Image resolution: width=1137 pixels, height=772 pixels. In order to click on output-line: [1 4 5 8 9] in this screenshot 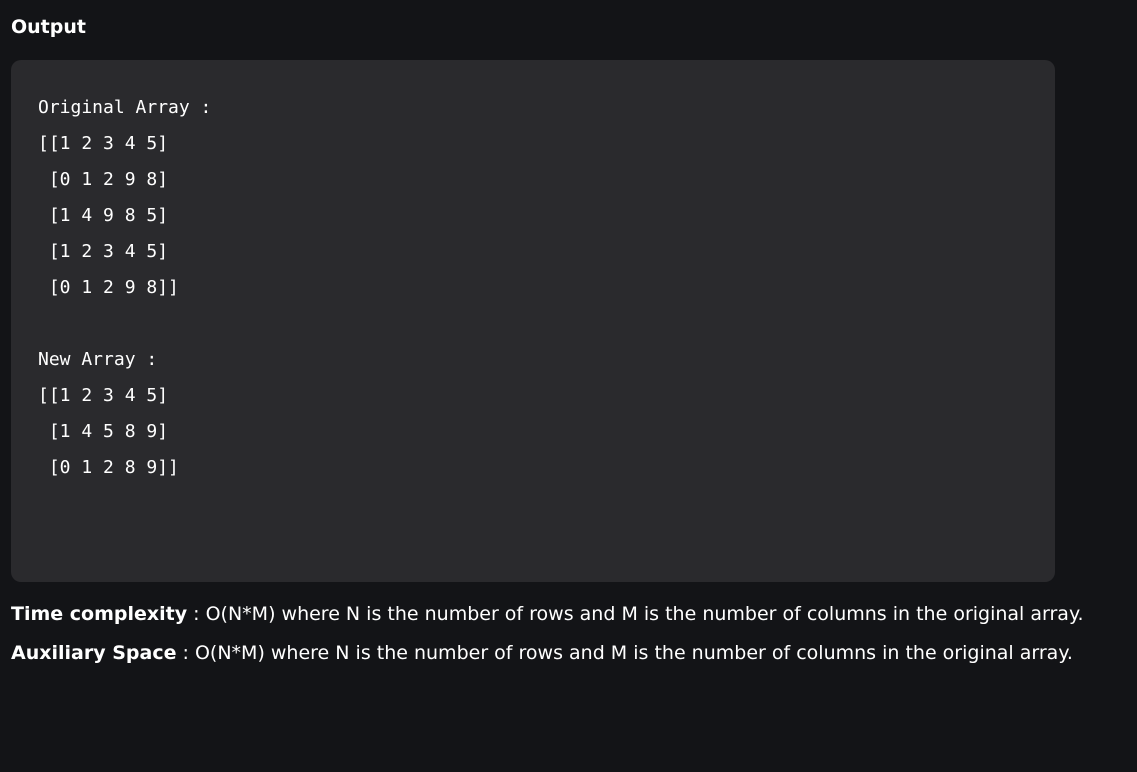, I will do `click(103, 431)`.